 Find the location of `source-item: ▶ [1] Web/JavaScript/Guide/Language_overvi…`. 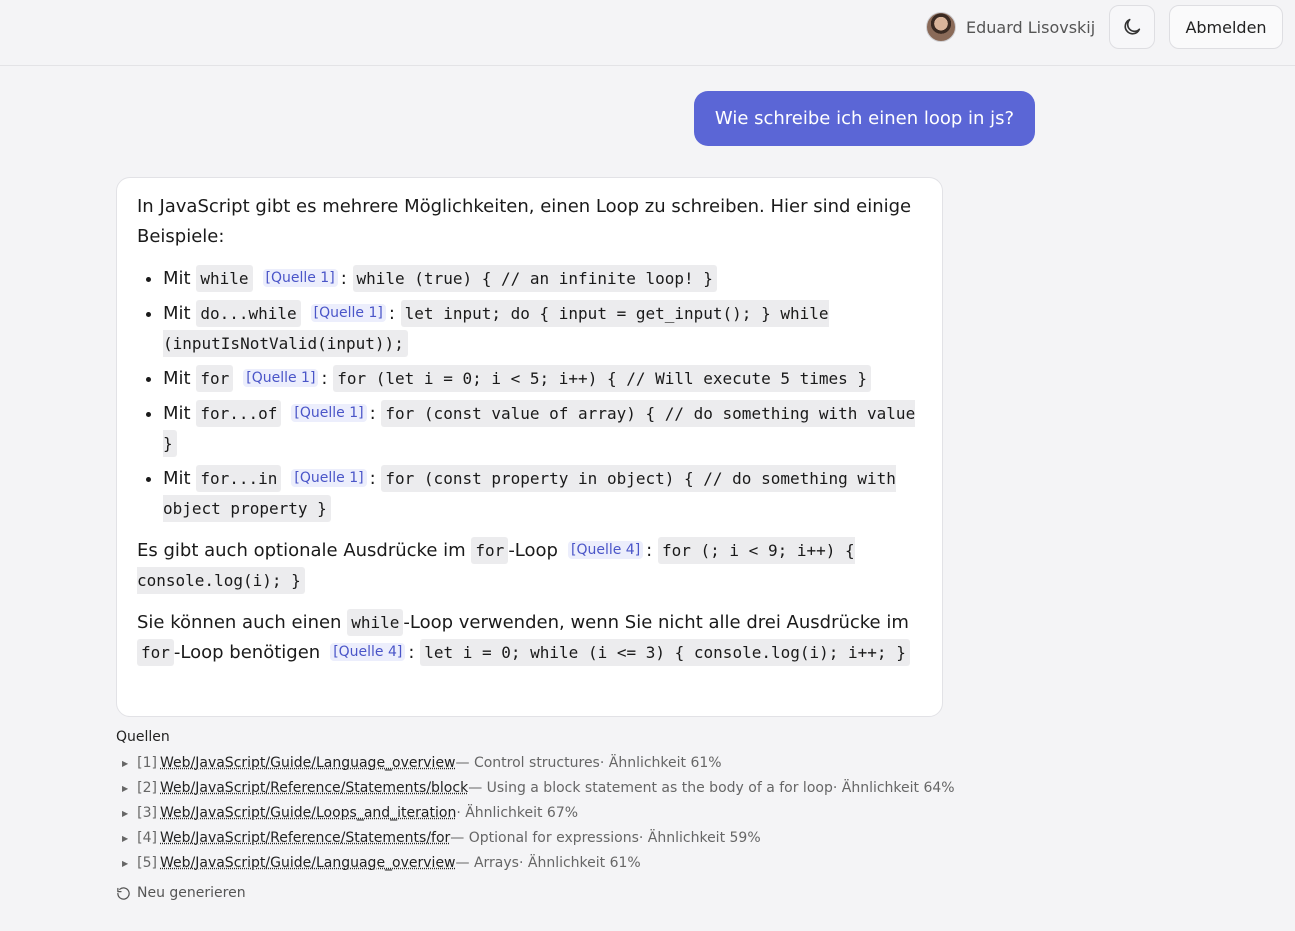

source-item: ▶ [1] Web/JavaScript/Guide/Language_overvi… is located at coordinates (572, 763).